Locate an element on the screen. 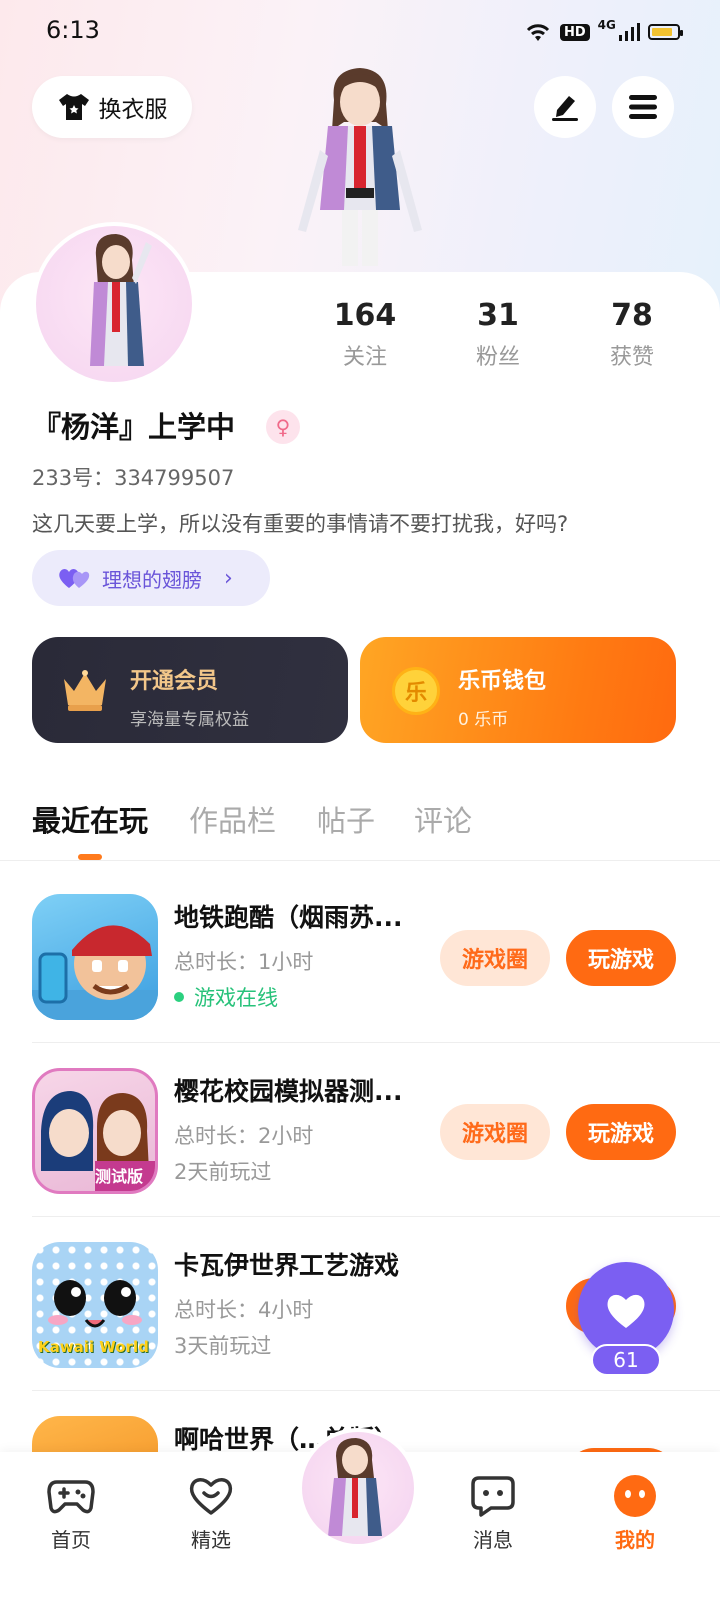 The image size is (720, 1600). wifi-icon is located at coordinates (538, 32).